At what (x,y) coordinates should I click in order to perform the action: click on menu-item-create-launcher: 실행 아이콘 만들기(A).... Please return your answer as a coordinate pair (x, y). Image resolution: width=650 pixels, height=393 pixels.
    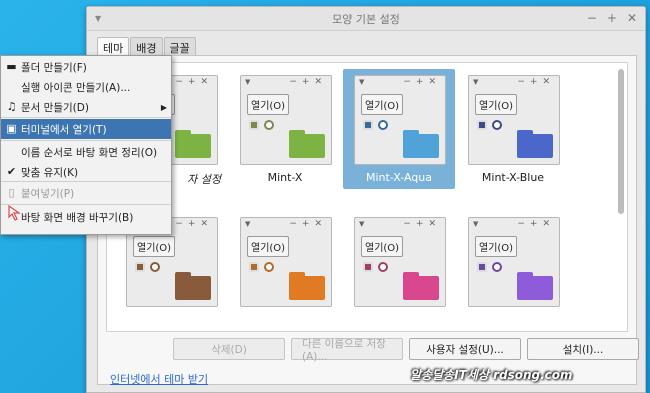
    Looking at the image, I should click on (86, 87).